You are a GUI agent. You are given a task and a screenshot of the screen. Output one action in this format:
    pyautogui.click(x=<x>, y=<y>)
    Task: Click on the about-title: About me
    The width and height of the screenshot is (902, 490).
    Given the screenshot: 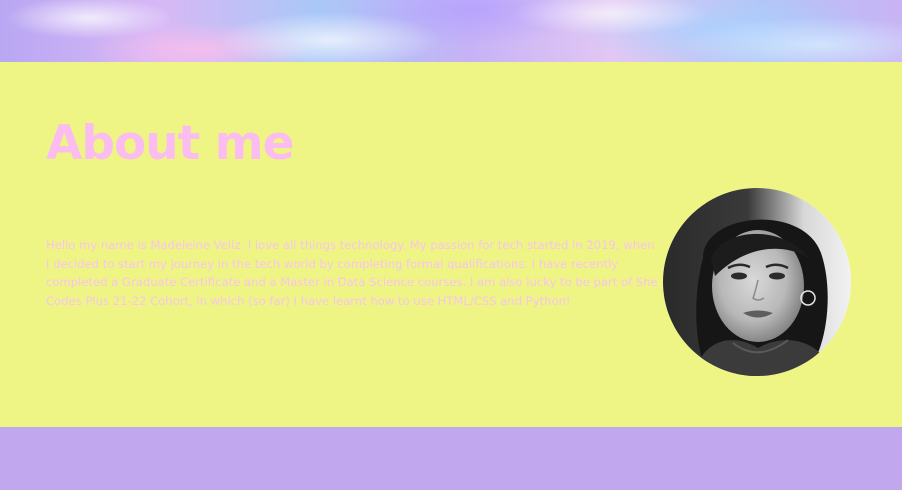 What is the action you would take?
    pyautogui.click(x=170, y=143)
    